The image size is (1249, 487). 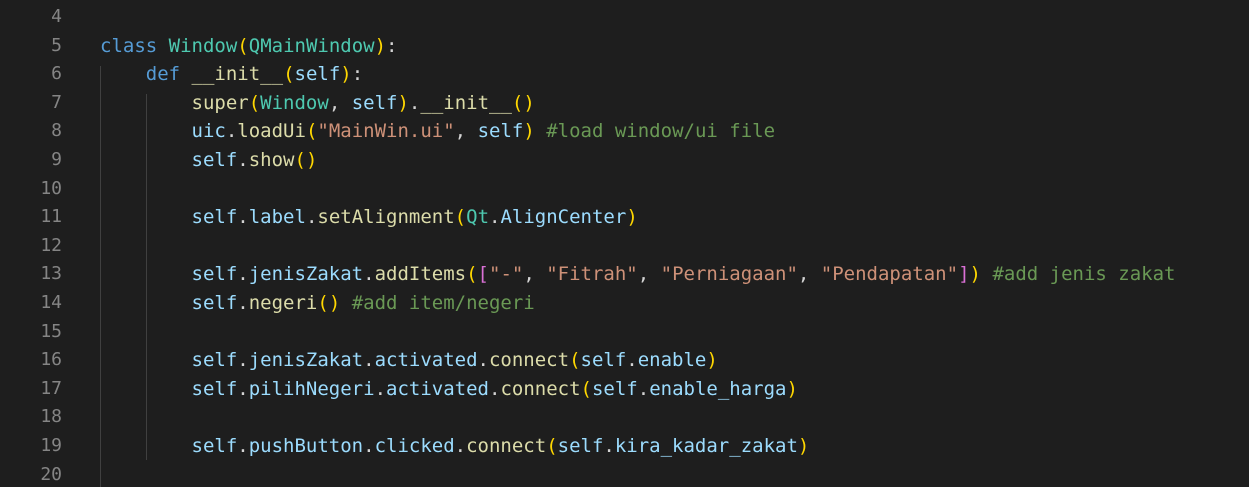 I want to click on code-token: enable, so click(x=672, y=360).